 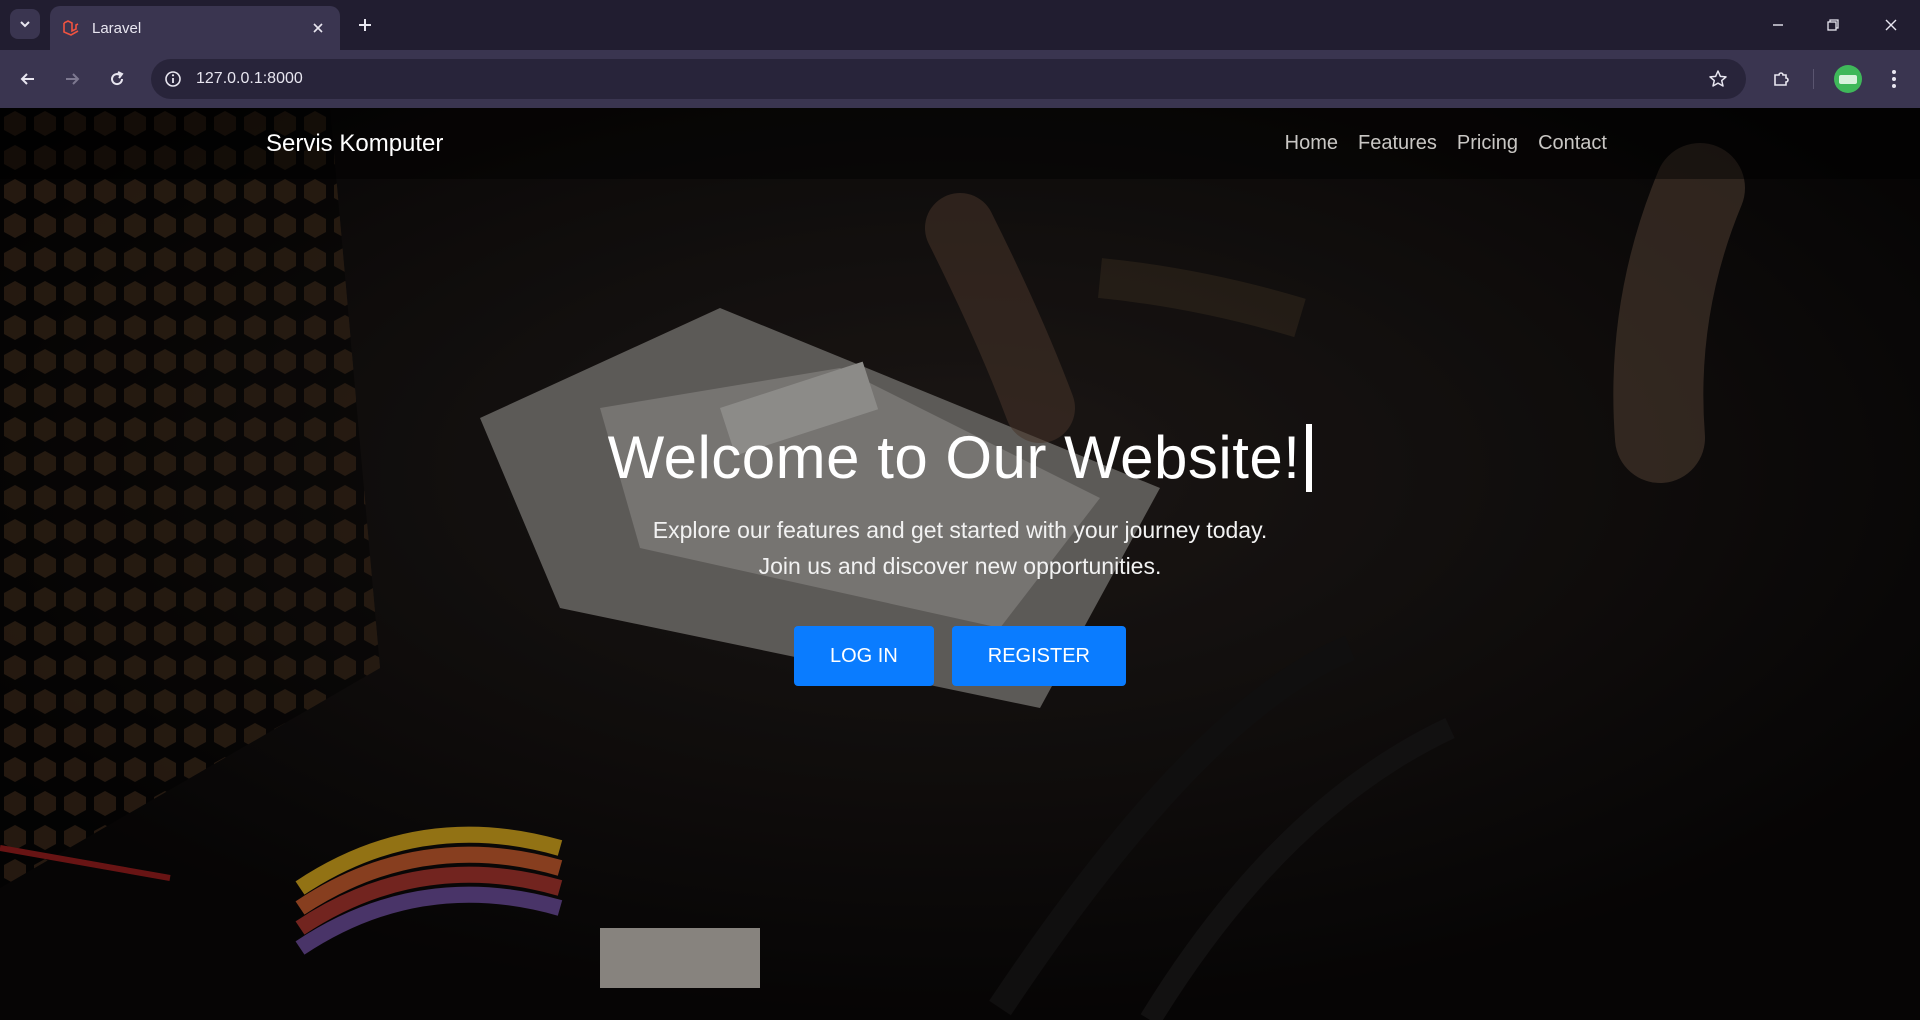 I want to click on text-cursor, so click(x=1309, y=458).